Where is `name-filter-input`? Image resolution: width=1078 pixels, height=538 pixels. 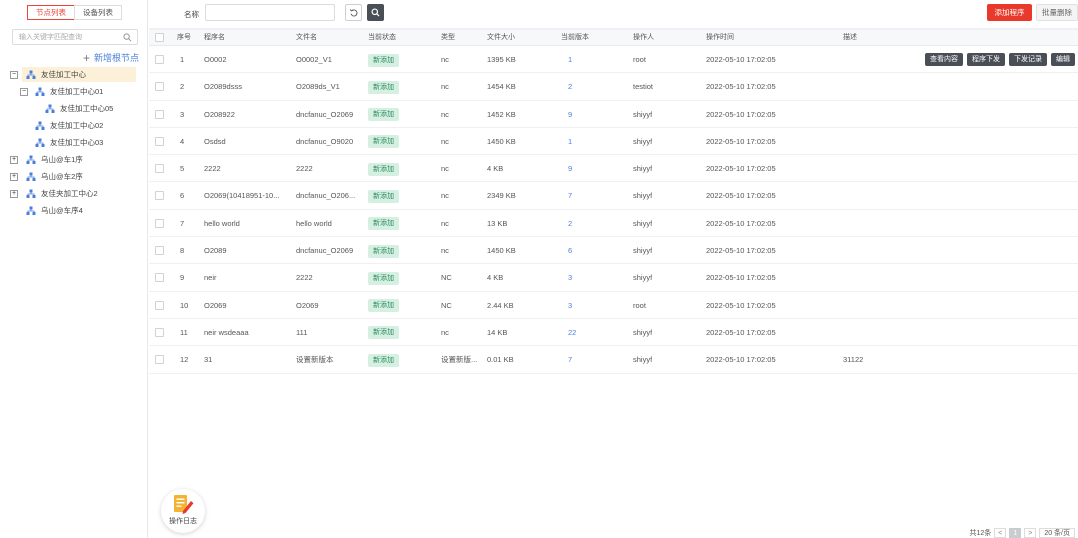
name-filter-input is located at coordinates (270, 12).